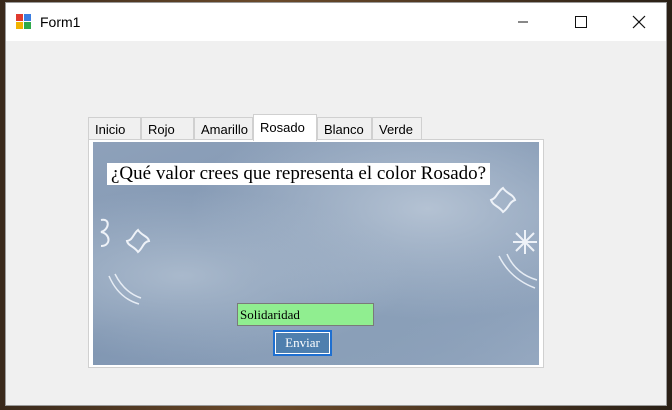  What do you see at coordinates (302, 343) in the screenshot?
I see `submit-button: Enviar` at bounding box center [302, 343].